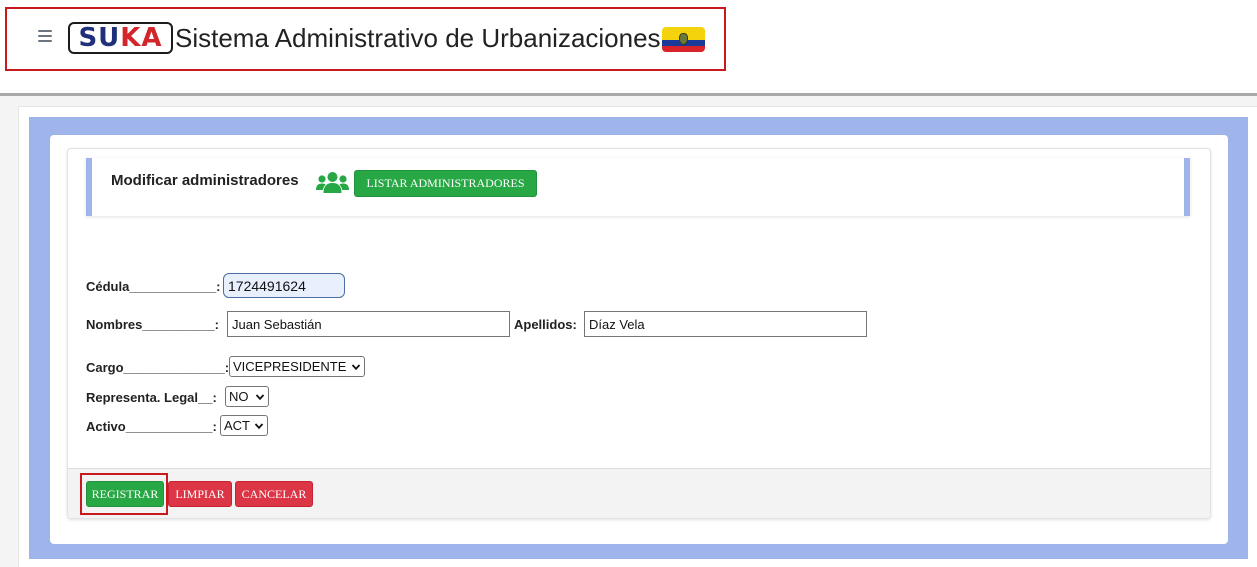 The width and height of the screenshot is (1257, 567). Describe the element at coordinates (545, 324) in the screenshot. I see `apellidos-label: Apellidos:` at that location.